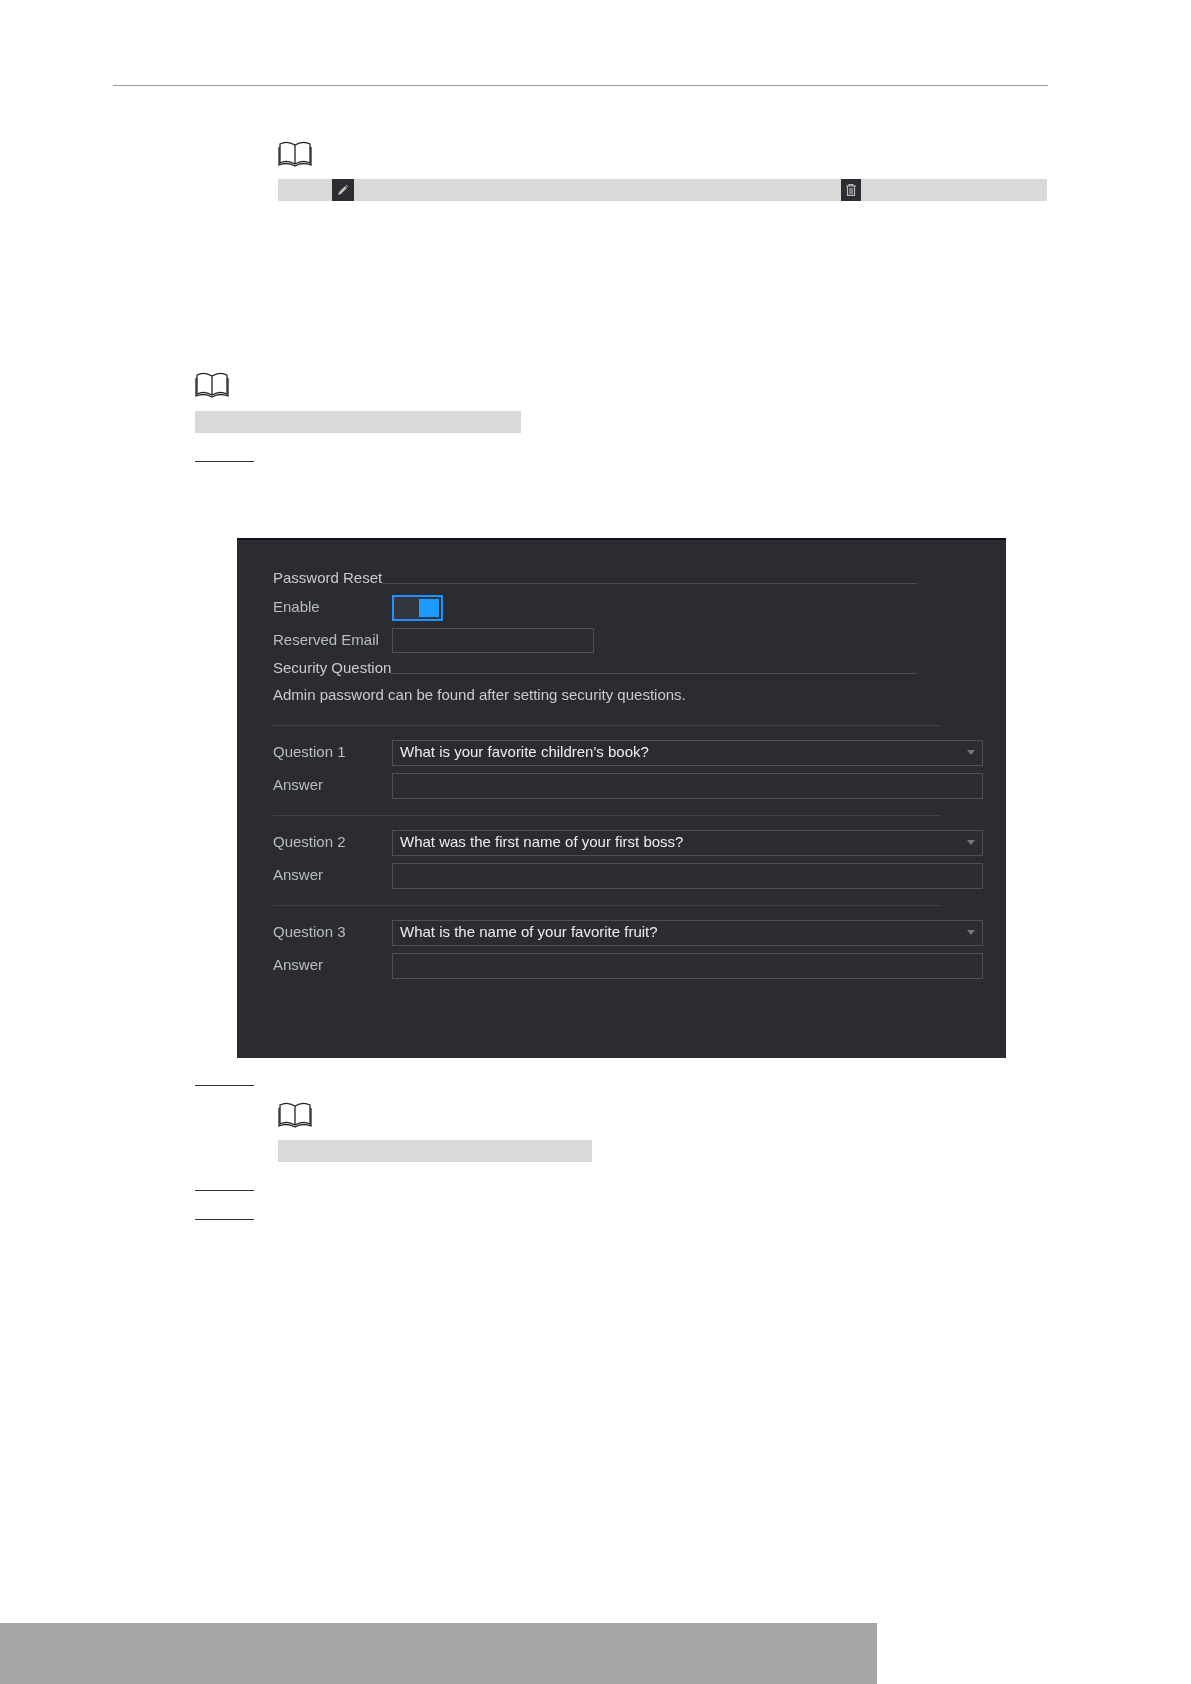 This screenshot has width=1191, height=1684. What do you see at coordinates (310, 932) in the screenshot?
I see `field-label: Question 3` at bounding box center [310, 932].